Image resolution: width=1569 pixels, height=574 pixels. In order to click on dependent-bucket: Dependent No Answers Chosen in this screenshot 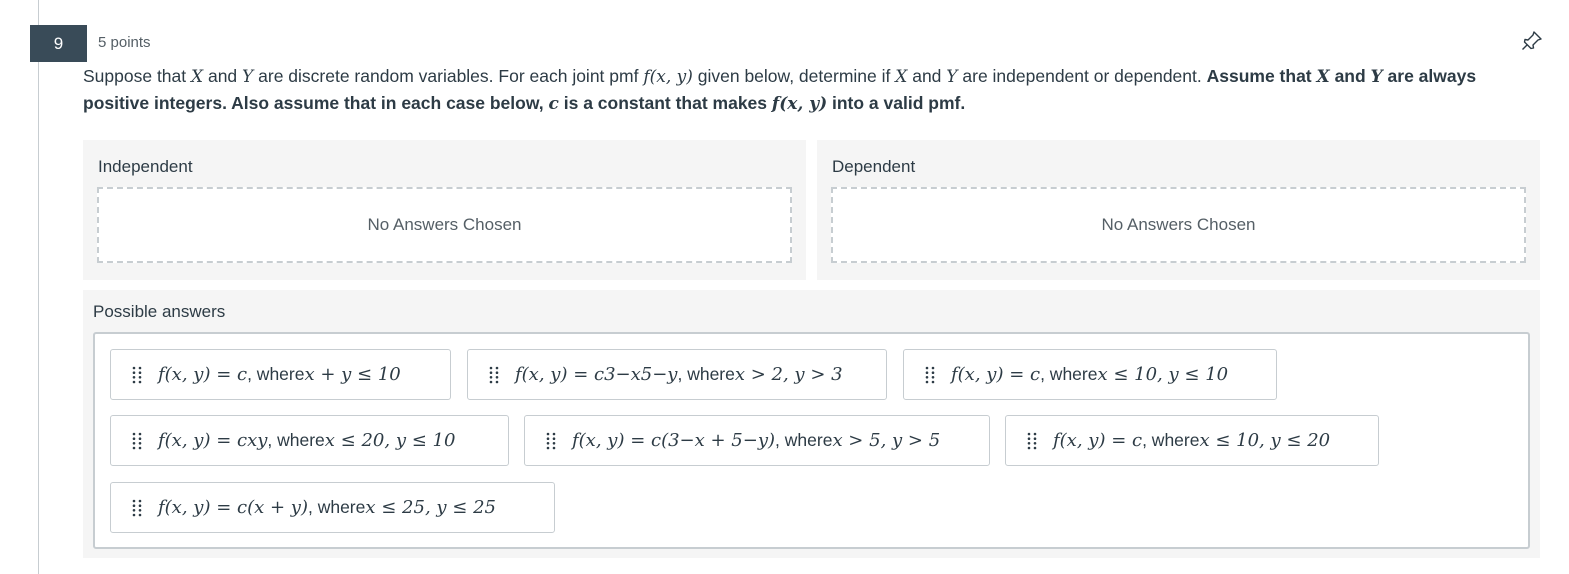, I will do `click(1178, 210)`.